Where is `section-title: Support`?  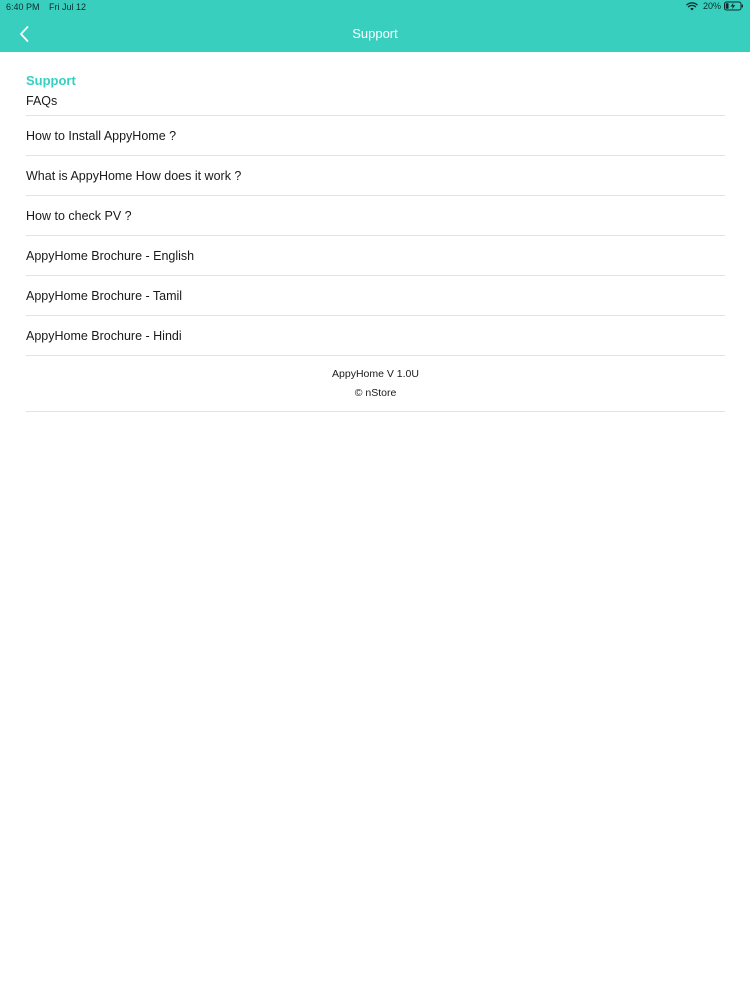
section-title: Support is located at coordinates (51, 80).